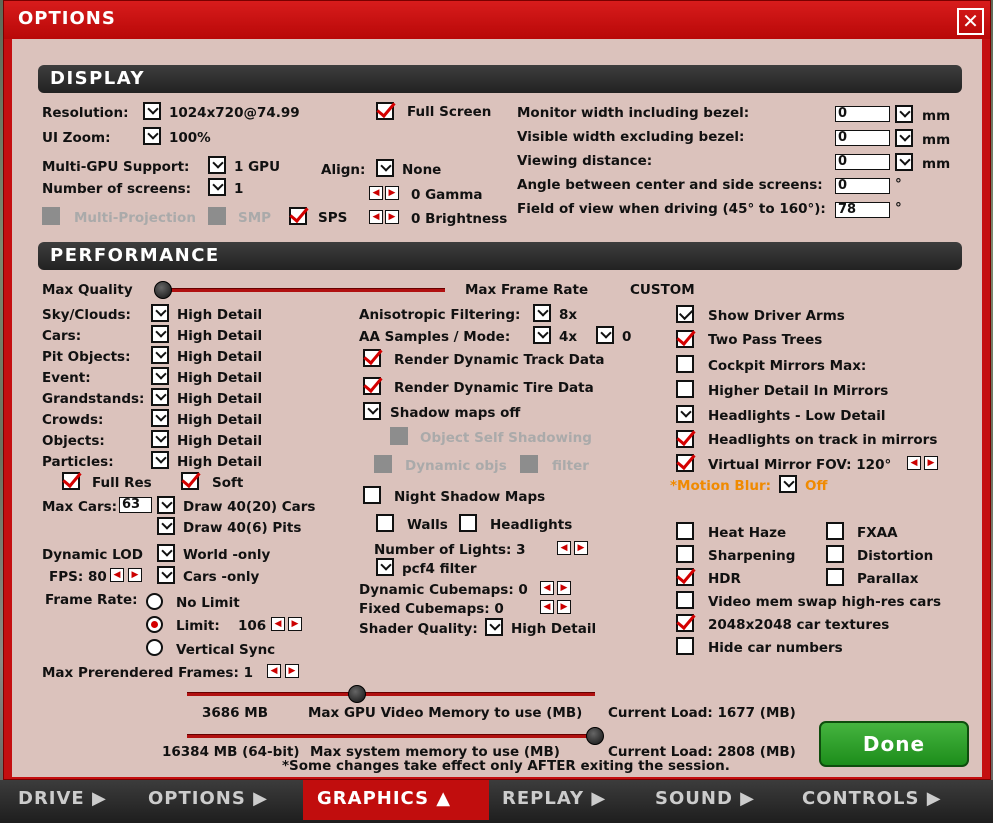 The image size is (993, 823). What do you see at coordinates (391, 736) in the screenshot?
I see `sys-memory-slider-track` at bounding box center [391, 736].